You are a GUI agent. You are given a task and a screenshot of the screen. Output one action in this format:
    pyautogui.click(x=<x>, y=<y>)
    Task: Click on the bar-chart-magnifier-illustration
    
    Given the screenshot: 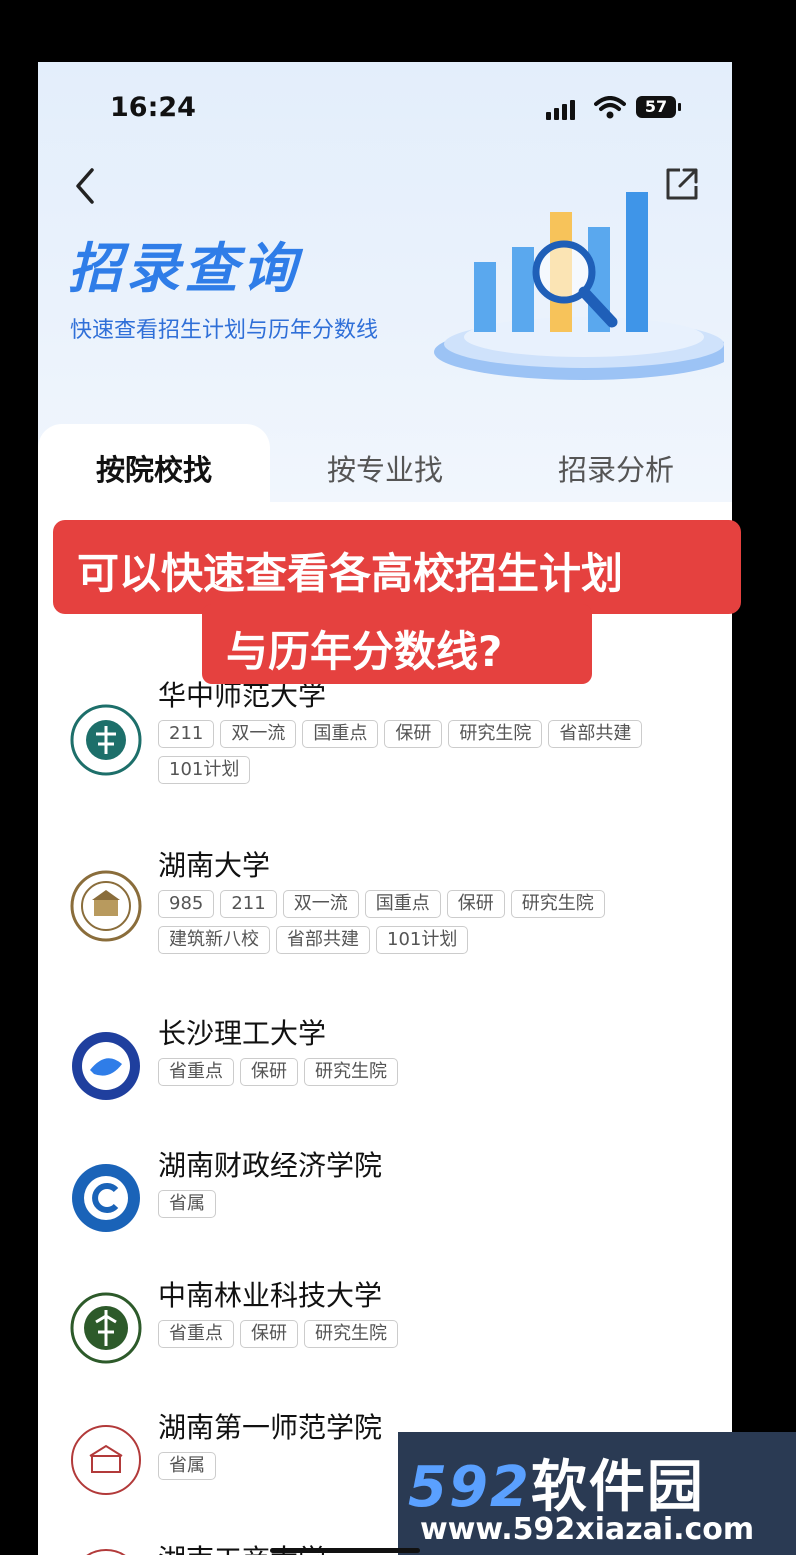 What is the action you would take?
    pyautogui.click(x=579, y=286)
    